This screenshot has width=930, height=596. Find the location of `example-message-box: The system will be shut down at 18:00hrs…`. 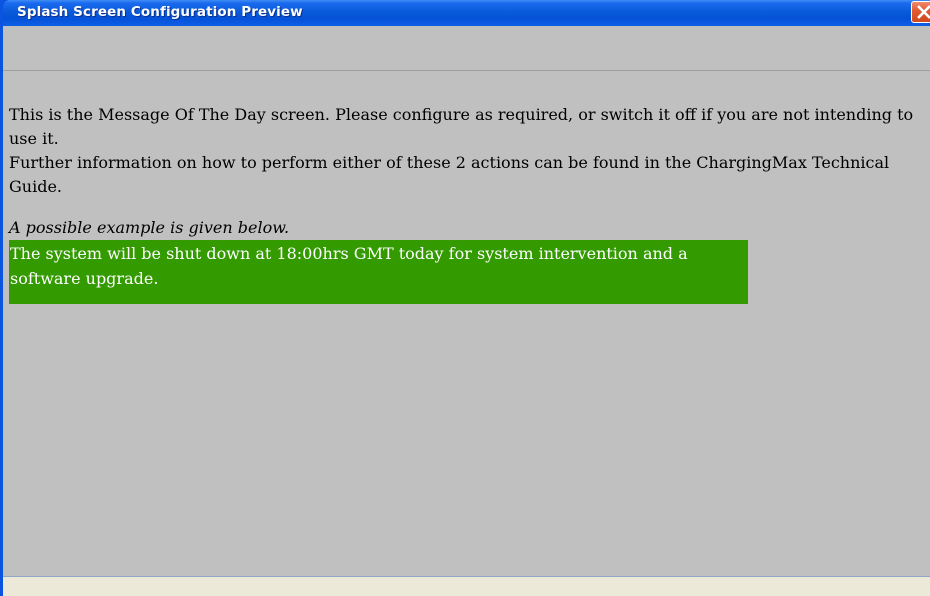

example-message-box: The system will be shut down at 18:00hrs… is located at coordinates (378, 272).